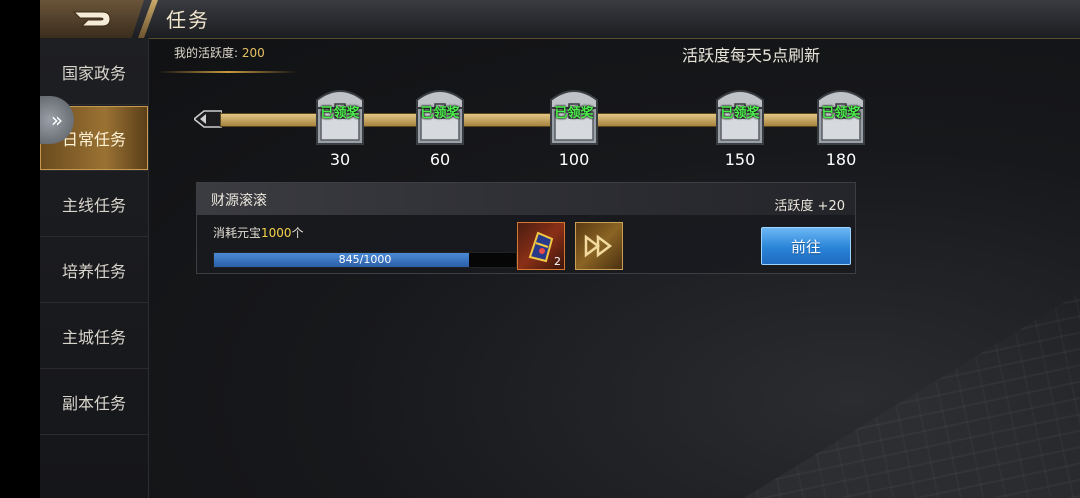  I want to click on reward-chest-30: 已领奖, so click(340, 116).